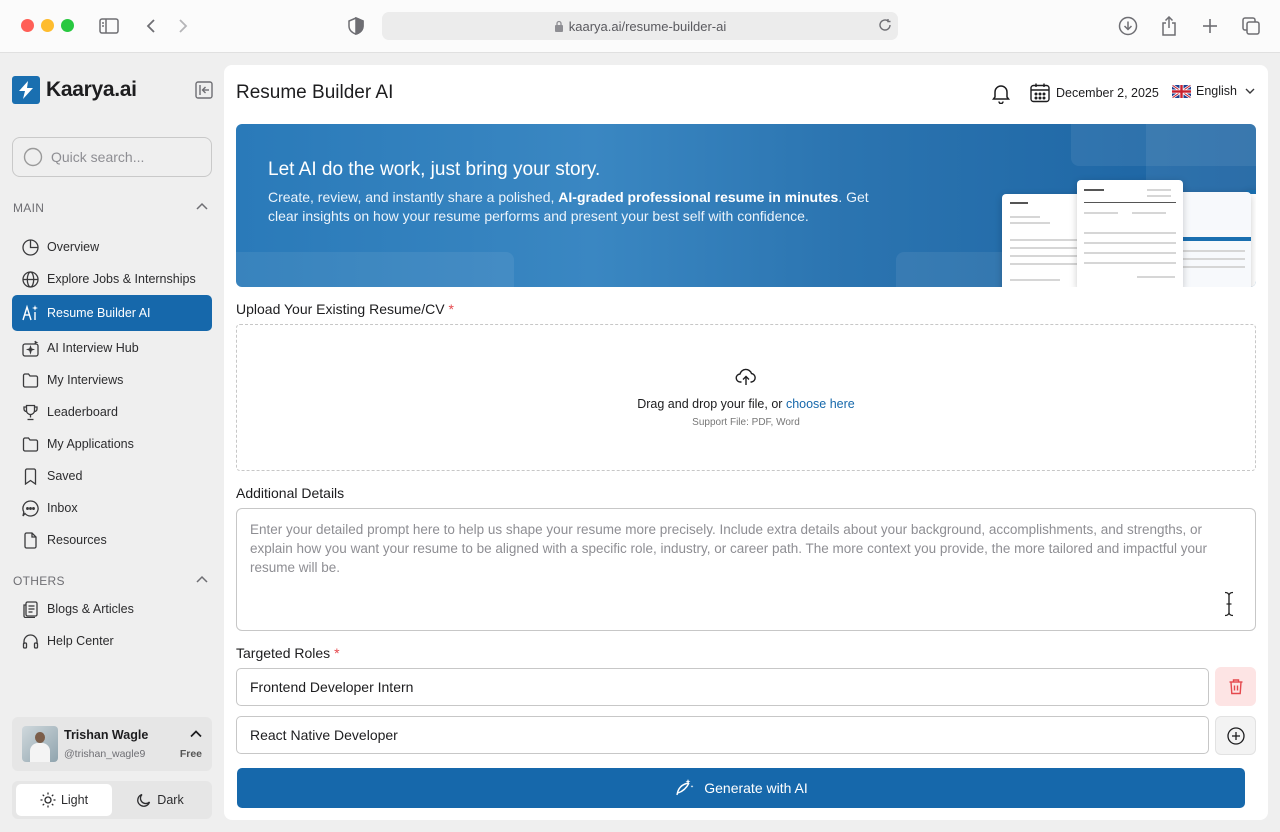  I want to click on bell-icon, so click(1001, 93).